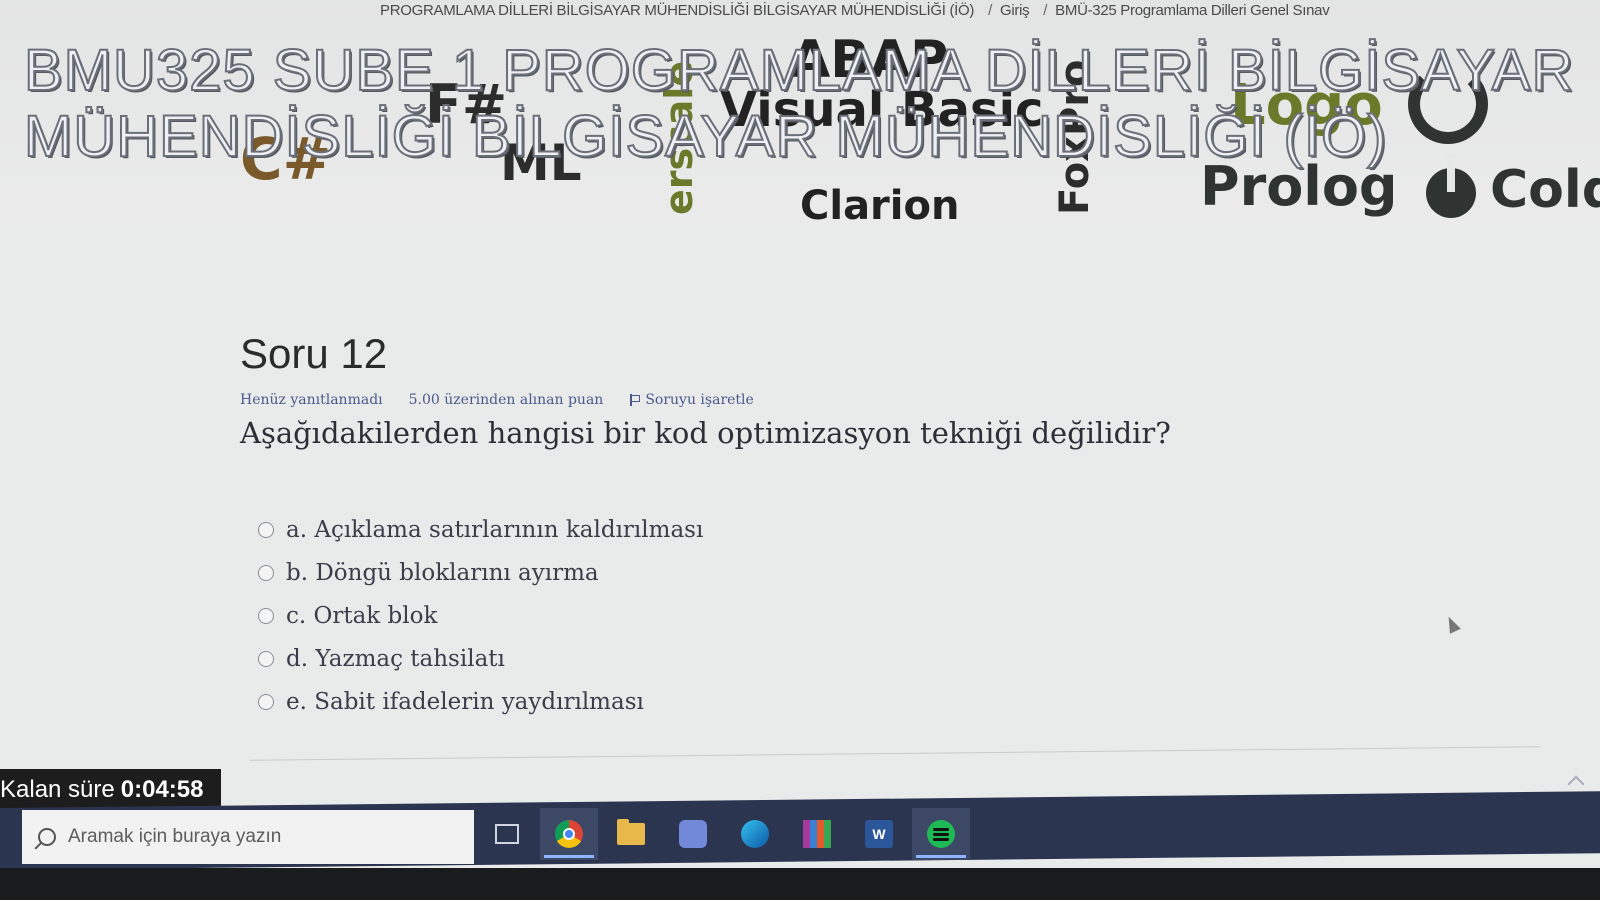 The image size is (1600, 900). I want to click on edge-icon, so click(755, 834).